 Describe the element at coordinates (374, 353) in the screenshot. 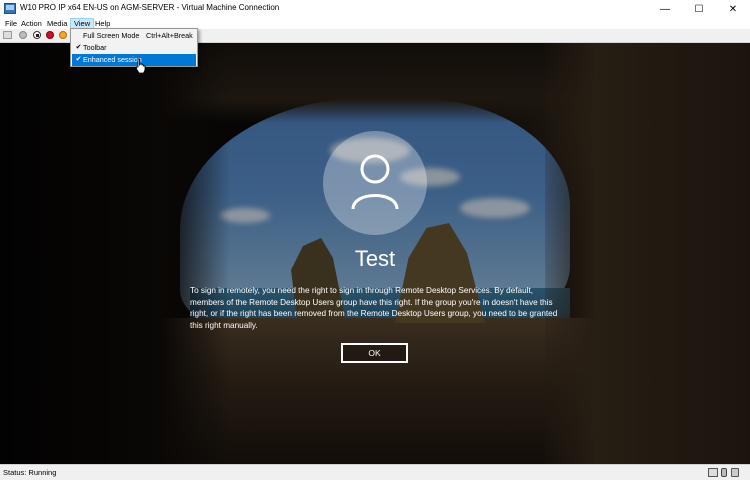

I see `ok-button: OK` at that location.